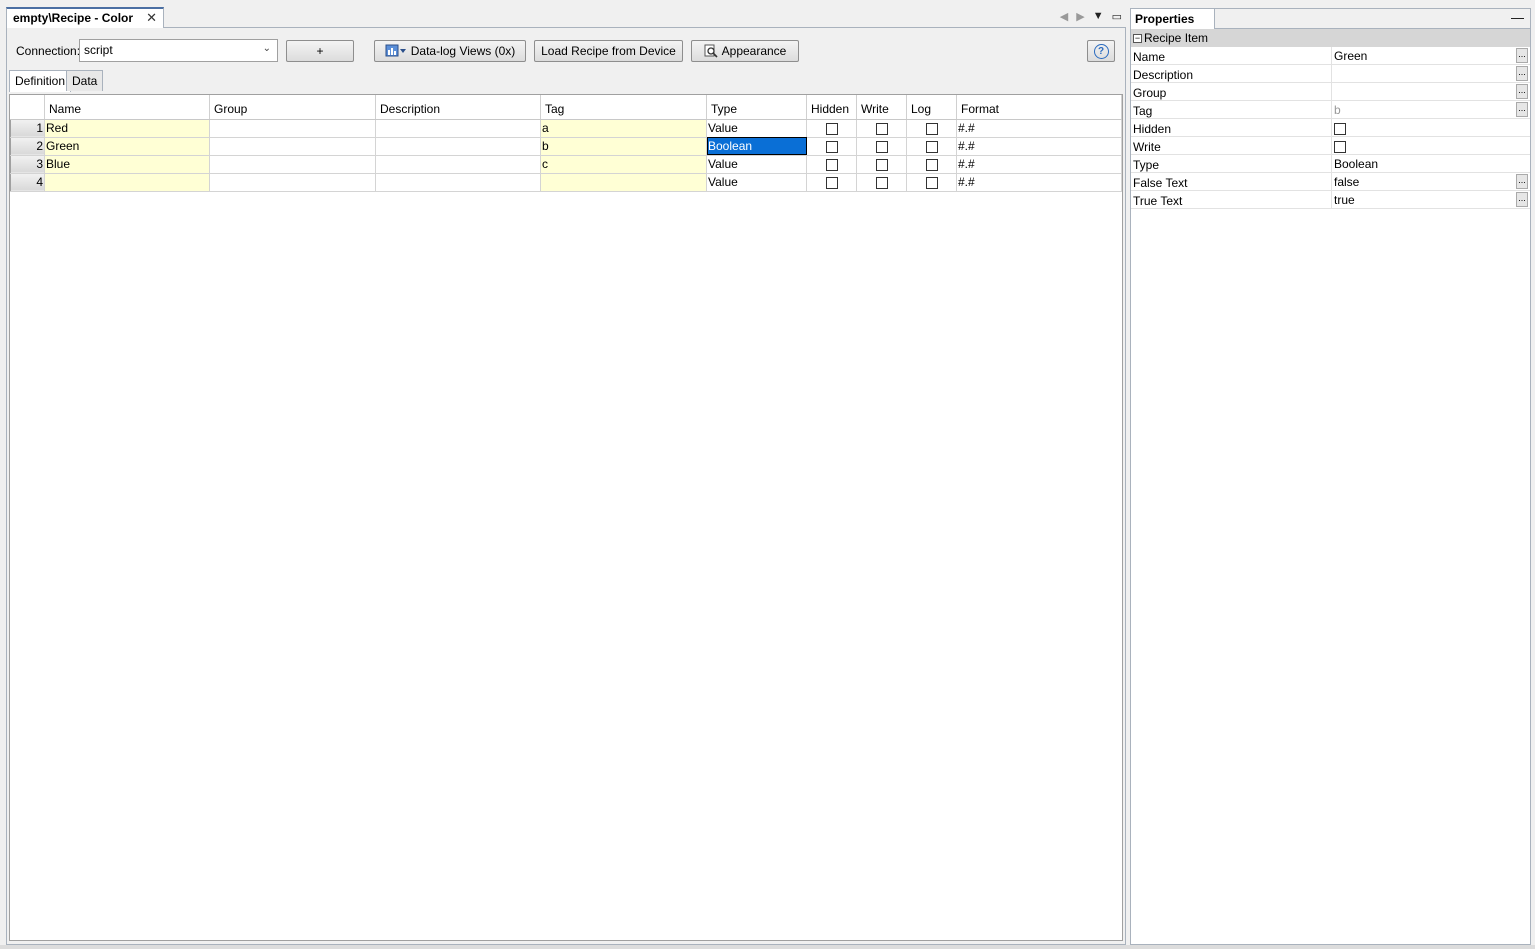  I want to click on add-connection-button: +, so click(320, 51).